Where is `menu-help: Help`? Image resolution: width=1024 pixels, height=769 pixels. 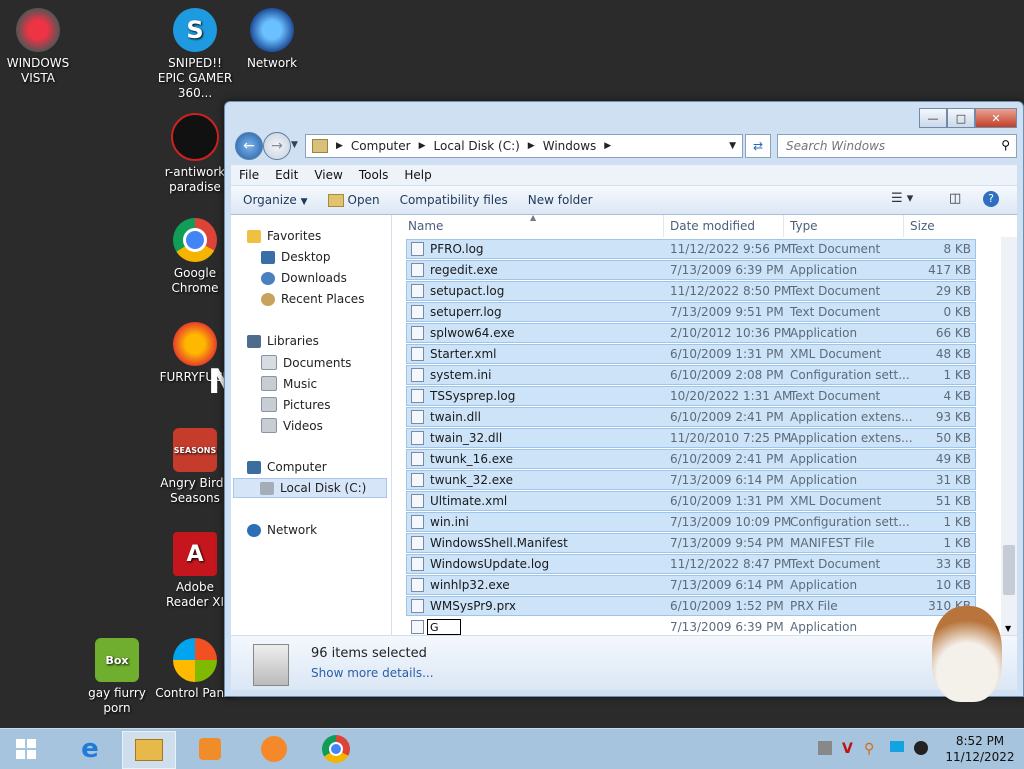
menu-help: Help is located at coordinates (417, 175).